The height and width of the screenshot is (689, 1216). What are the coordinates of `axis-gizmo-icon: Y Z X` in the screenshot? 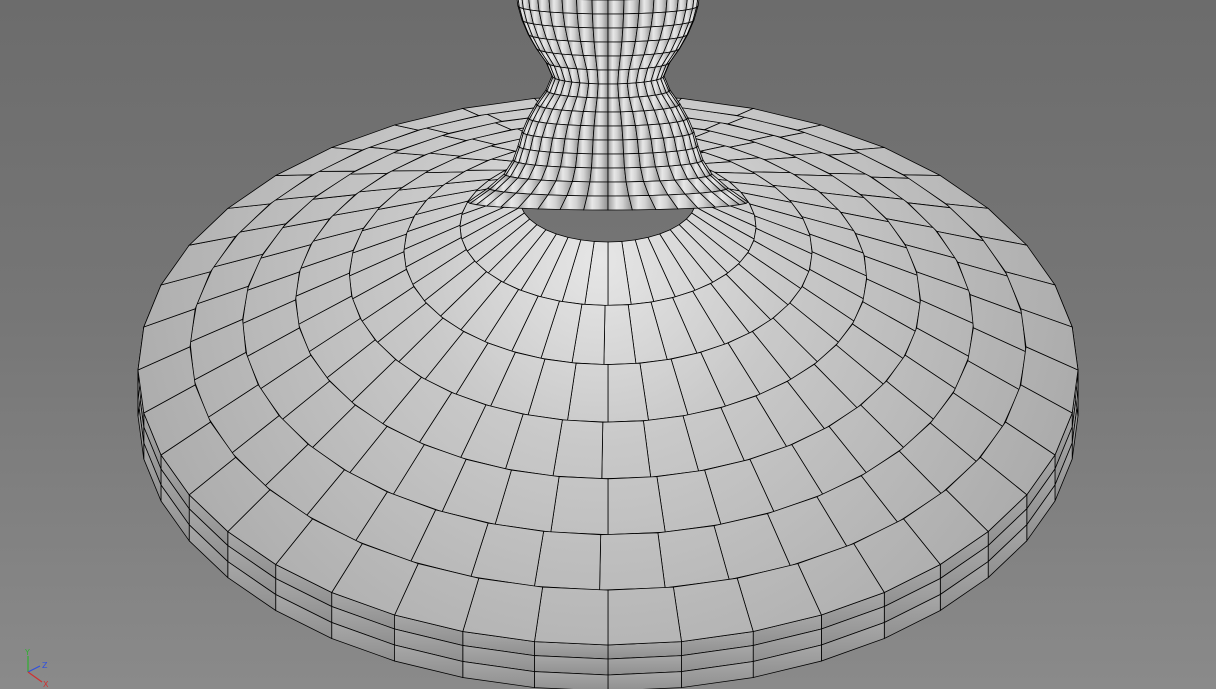 It's located at (36, 668).